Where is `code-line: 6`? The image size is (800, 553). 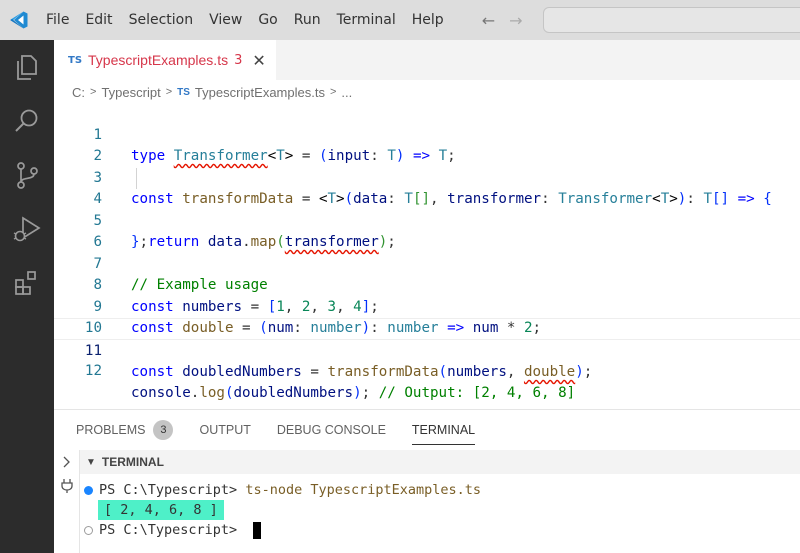 code-line: 6 is located at coordinates (427, 230).